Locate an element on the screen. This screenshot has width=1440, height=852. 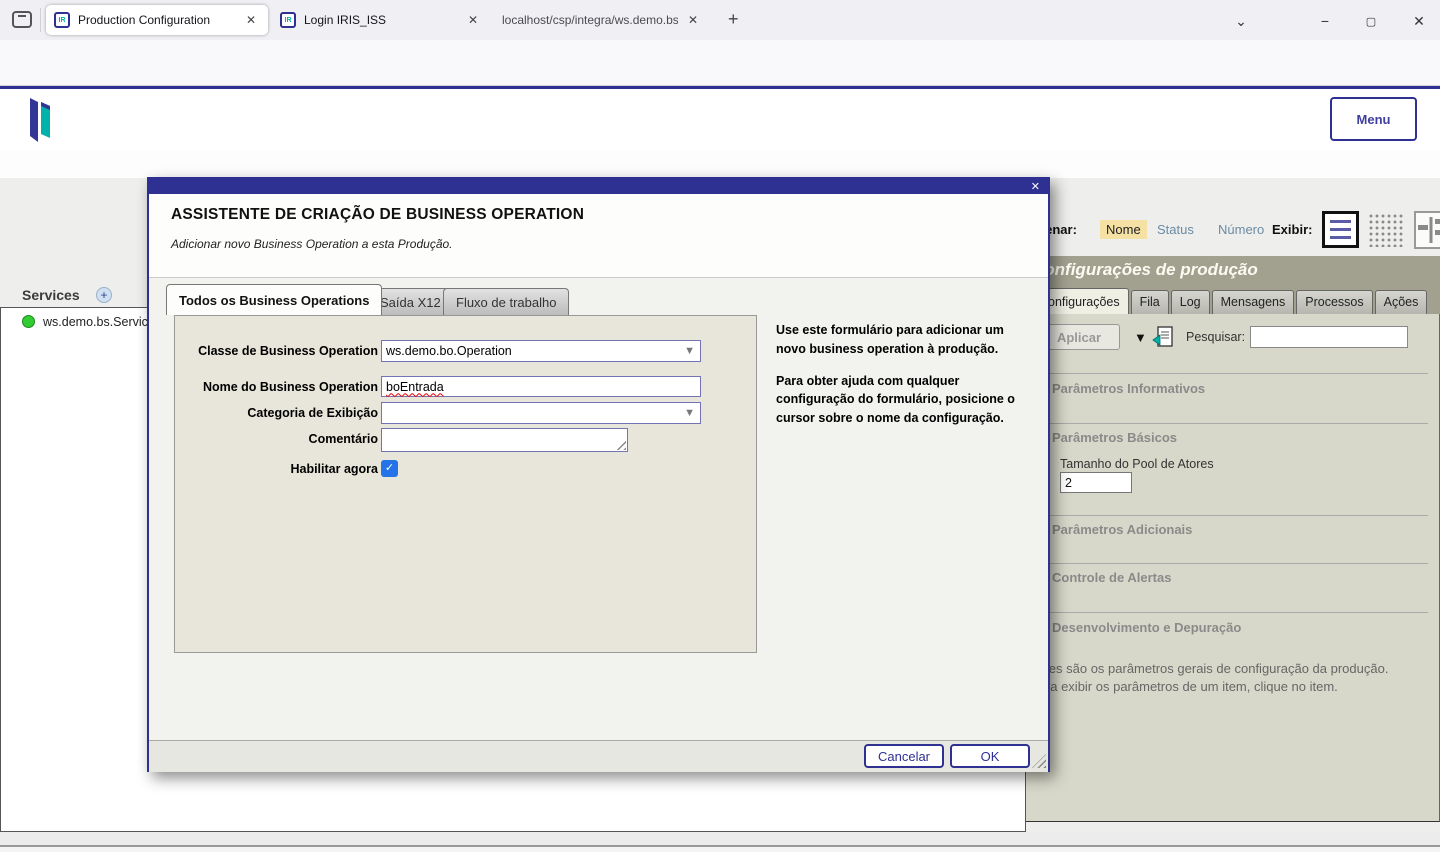
add-service-icon: + is located at coordinates (104, 295).